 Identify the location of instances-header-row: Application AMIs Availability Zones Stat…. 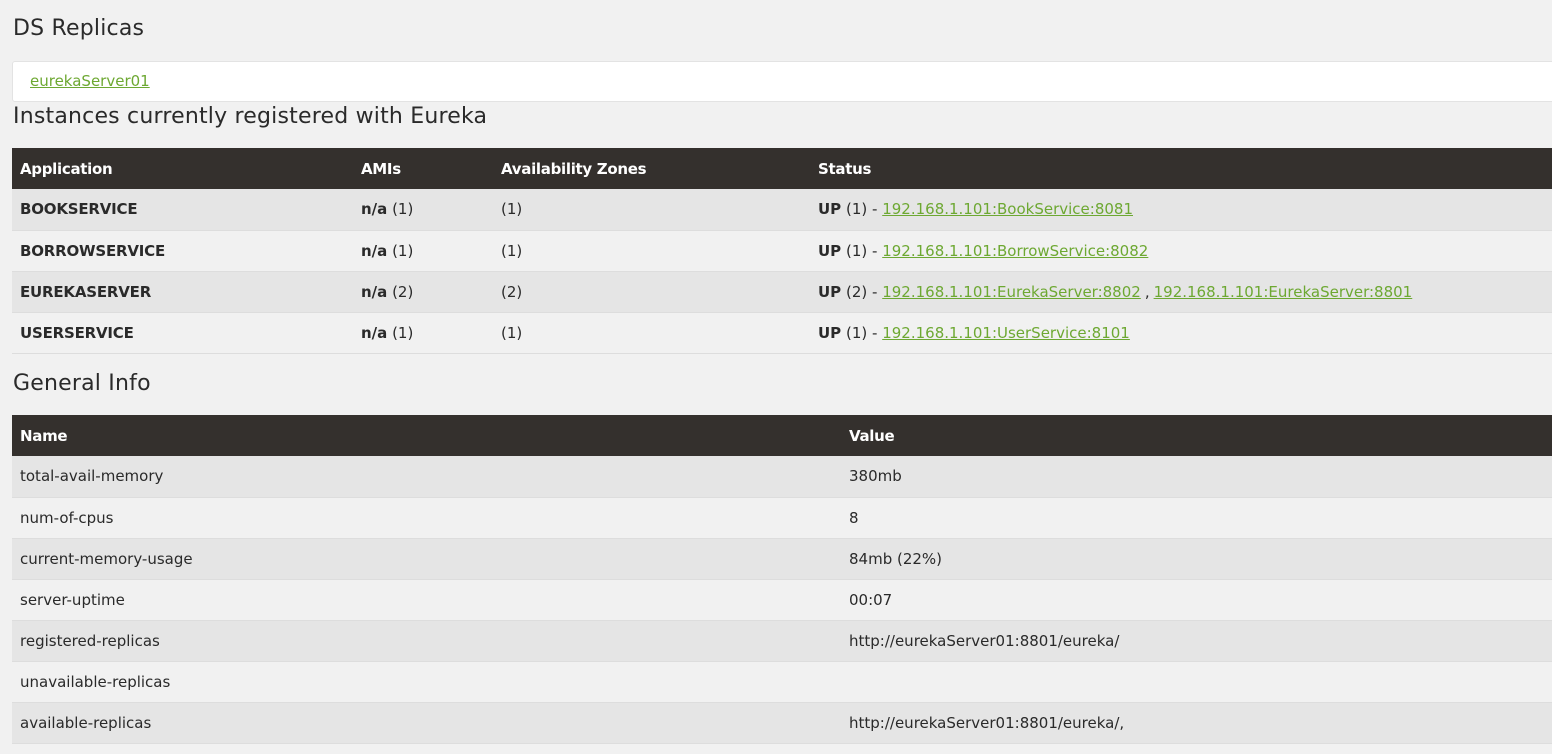
(782, 168).